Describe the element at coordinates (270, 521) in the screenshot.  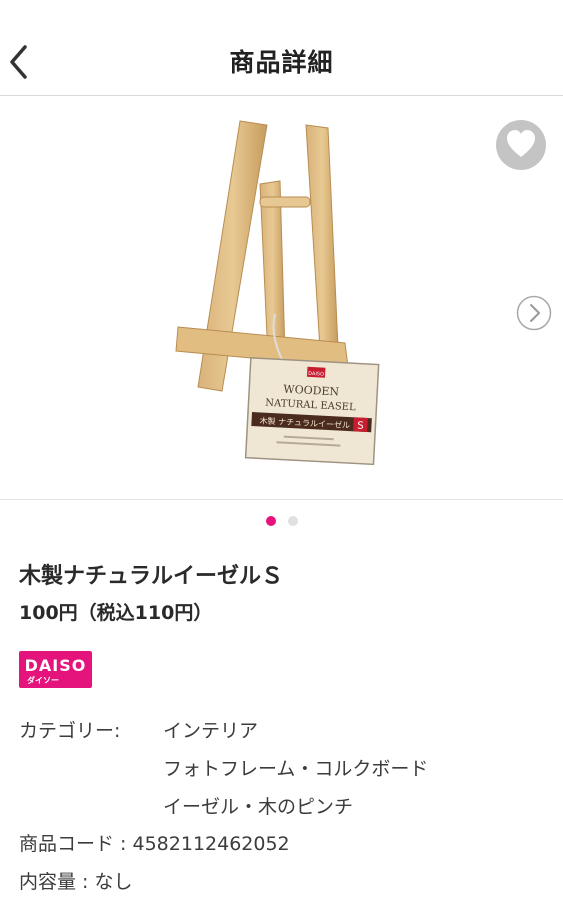
I see `pagination-dot-active` at that location.